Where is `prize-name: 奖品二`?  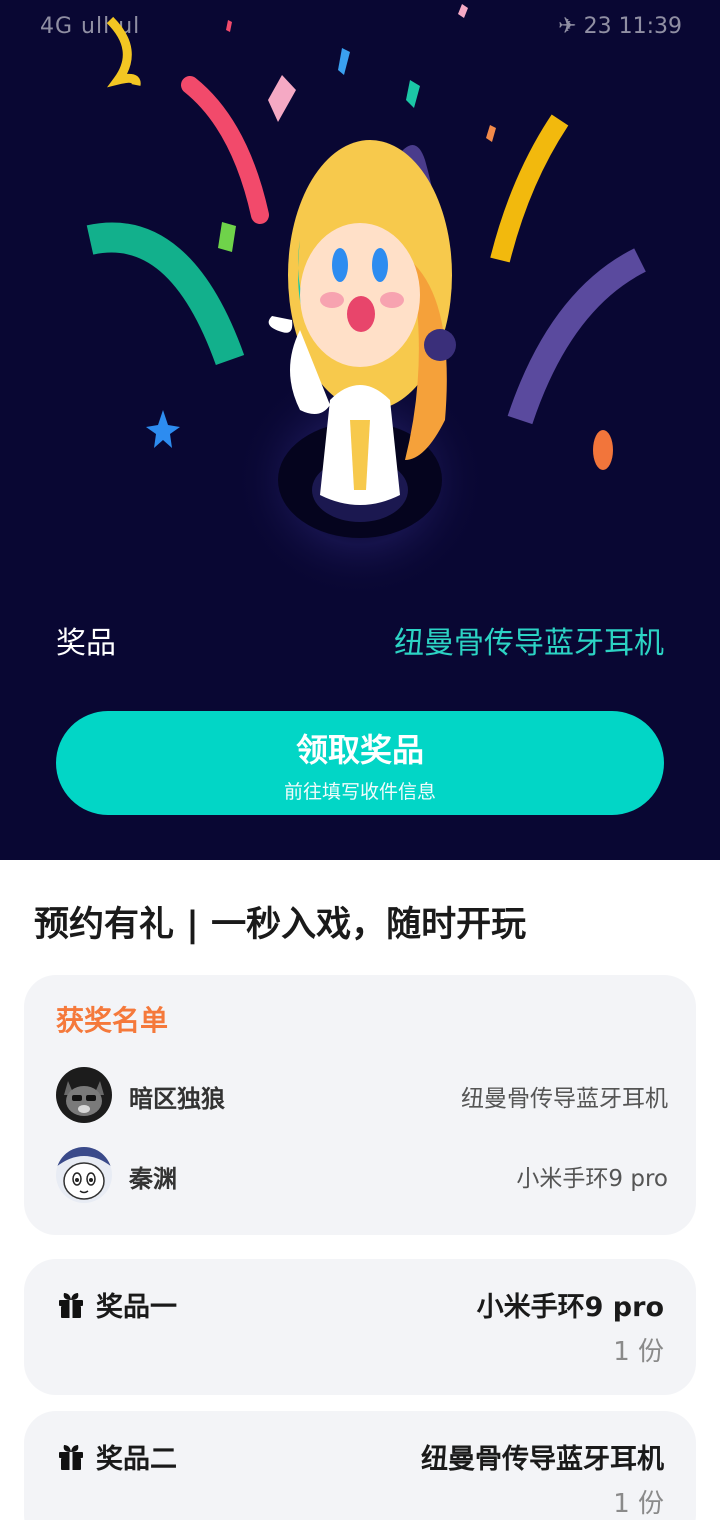 prize-name: 奖品二 is located at coordinates (136, 1459).